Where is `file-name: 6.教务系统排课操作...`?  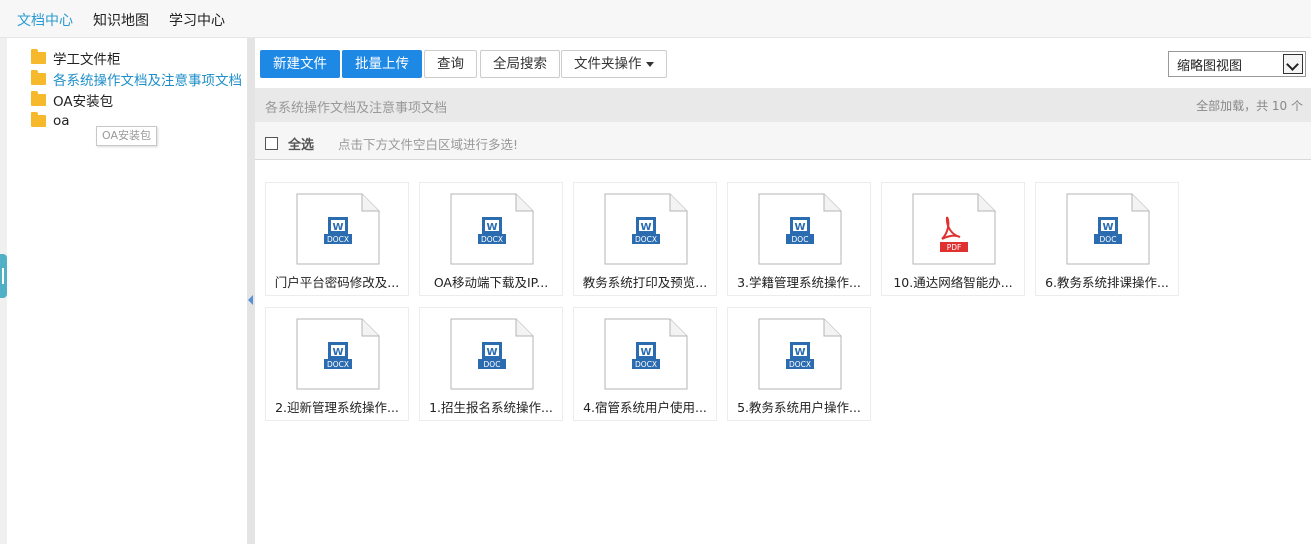
file-name: 6.教务系统排课操作... is located at coordinates (1107, 282).